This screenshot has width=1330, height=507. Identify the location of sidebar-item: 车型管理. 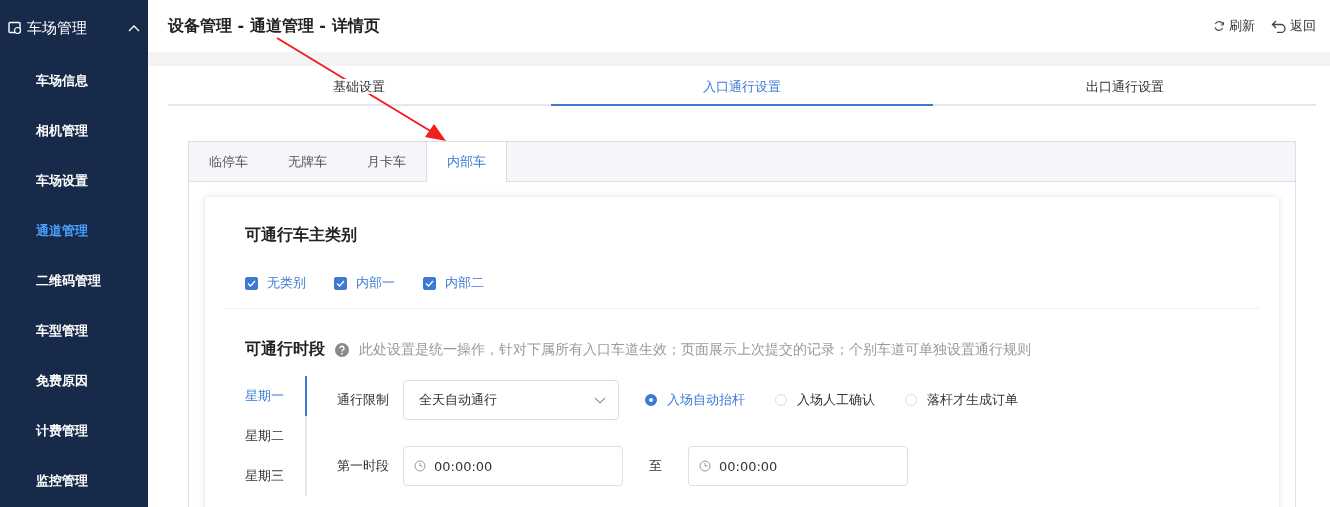
(74, 331).